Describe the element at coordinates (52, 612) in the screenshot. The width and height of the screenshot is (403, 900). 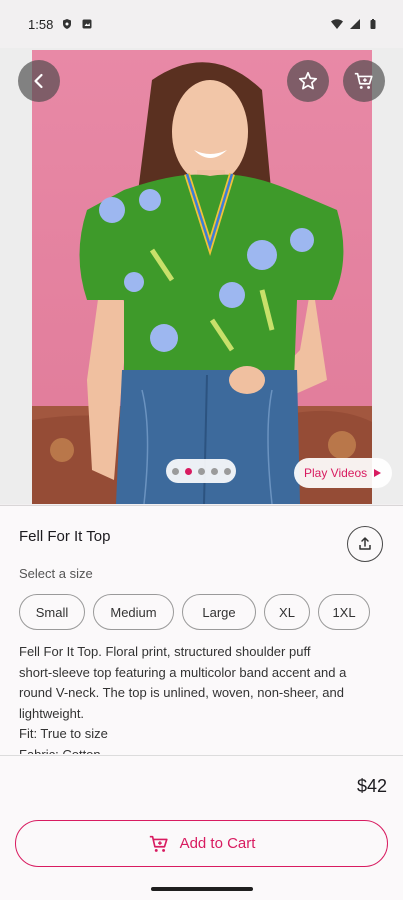
I see `size-chip-small: Small` at that location.